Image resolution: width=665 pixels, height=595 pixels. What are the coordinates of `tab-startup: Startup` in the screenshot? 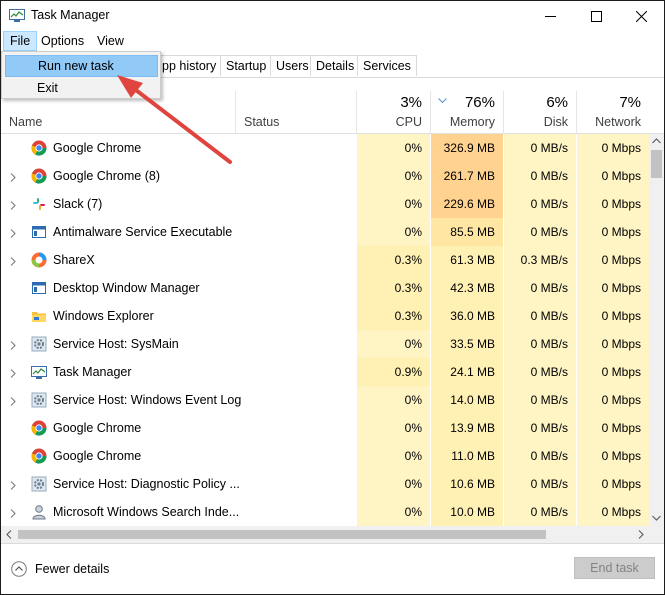 It's located at (246, 65).